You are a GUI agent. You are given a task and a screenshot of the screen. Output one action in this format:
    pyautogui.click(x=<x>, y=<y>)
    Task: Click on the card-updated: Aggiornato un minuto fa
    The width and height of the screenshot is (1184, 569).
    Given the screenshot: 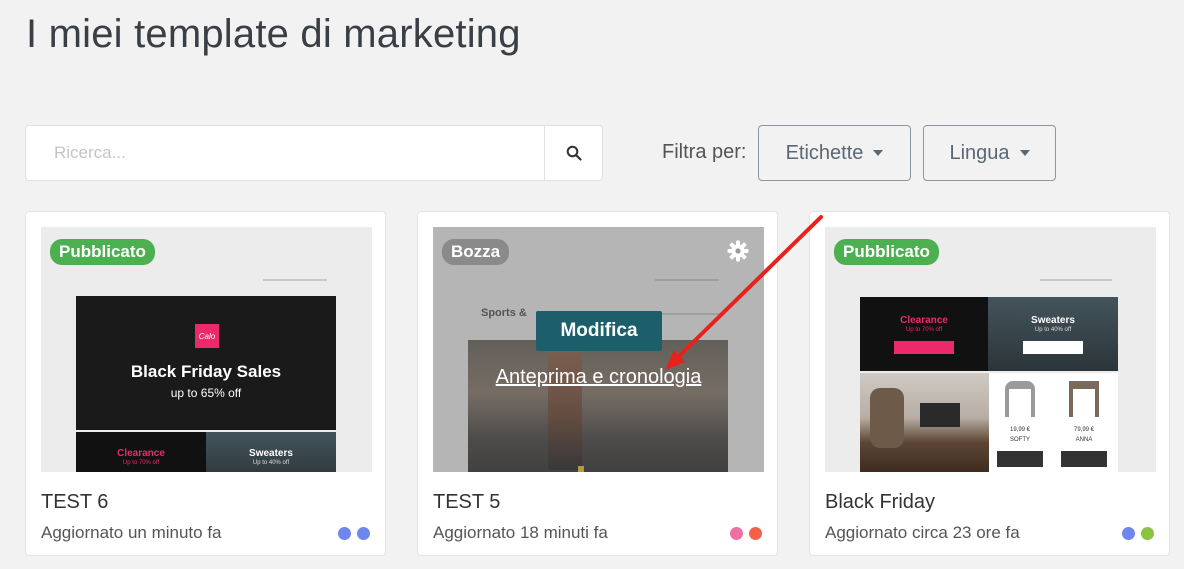 What is the action you would take?
    pyautogui.click(x=131, y=532)
    